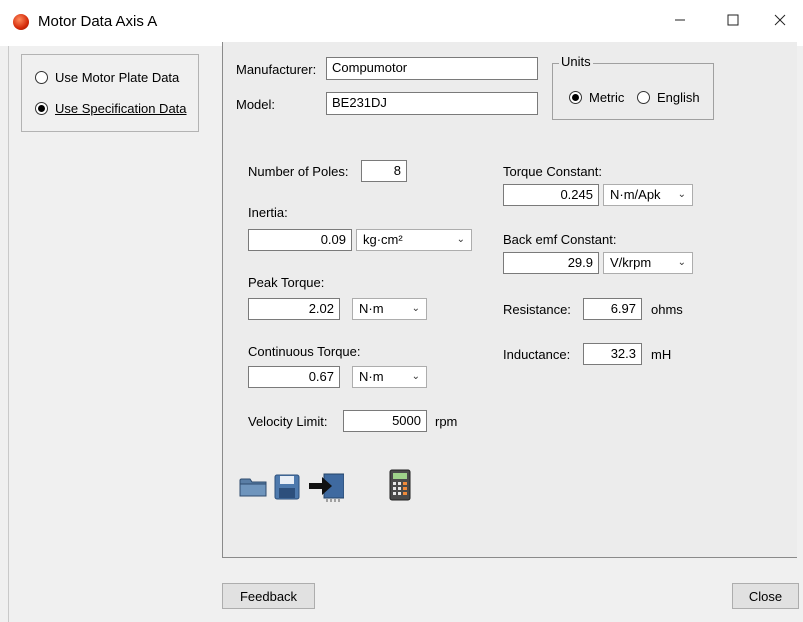 This screenshot has width=803, height=622. What do you see at coordinates (432, 68) in the screenshot?
I see `manufacturer-field: Compumotor` at bounding box center [432, 68].